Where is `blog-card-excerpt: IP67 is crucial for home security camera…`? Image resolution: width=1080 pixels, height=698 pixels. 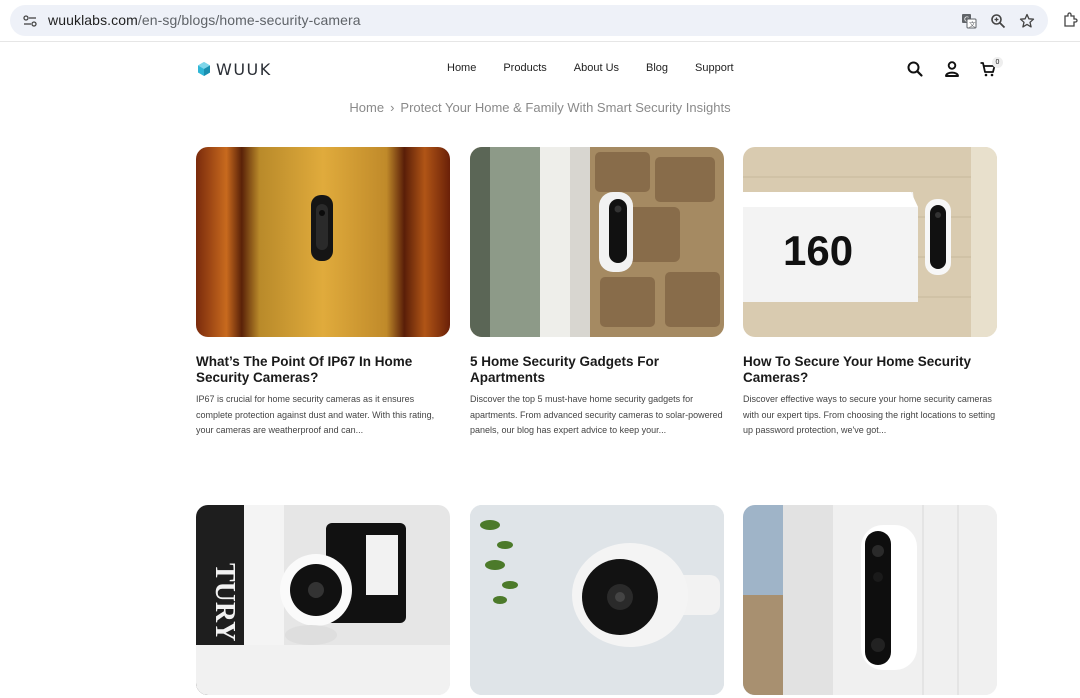 blog-card-excerpt: IP67 is crucial for home security camera… is located at coordinates (315, 414).